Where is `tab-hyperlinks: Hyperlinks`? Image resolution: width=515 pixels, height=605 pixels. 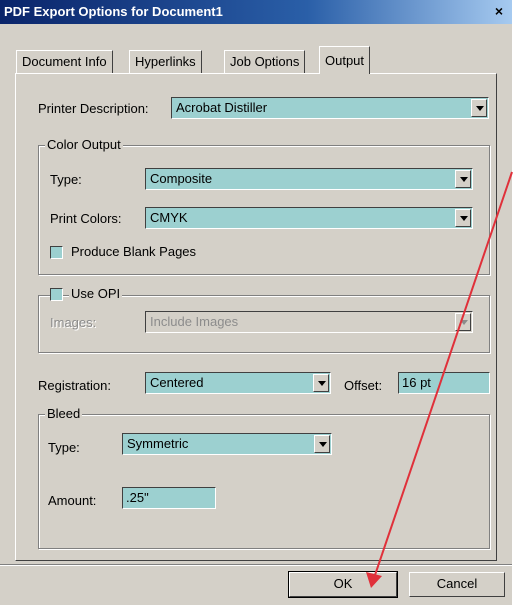 tab-hyperlinks: Hyperlinks is located at coordinates (165, 61).